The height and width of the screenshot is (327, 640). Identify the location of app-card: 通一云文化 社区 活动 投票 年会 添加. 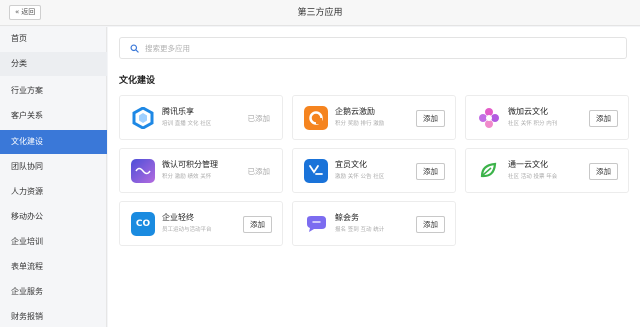
(547, 170).